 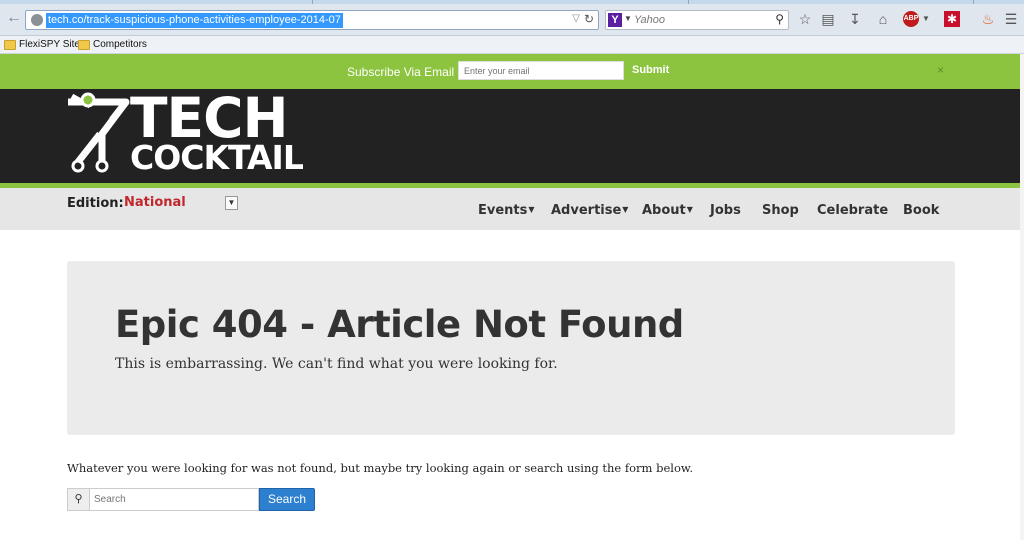 I want to click on globe-icon, so click(x=37, y=20).